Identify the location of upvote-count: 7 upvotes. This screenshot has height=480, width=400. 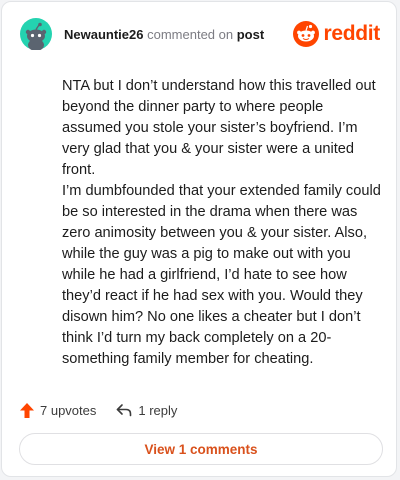
(68, 410).